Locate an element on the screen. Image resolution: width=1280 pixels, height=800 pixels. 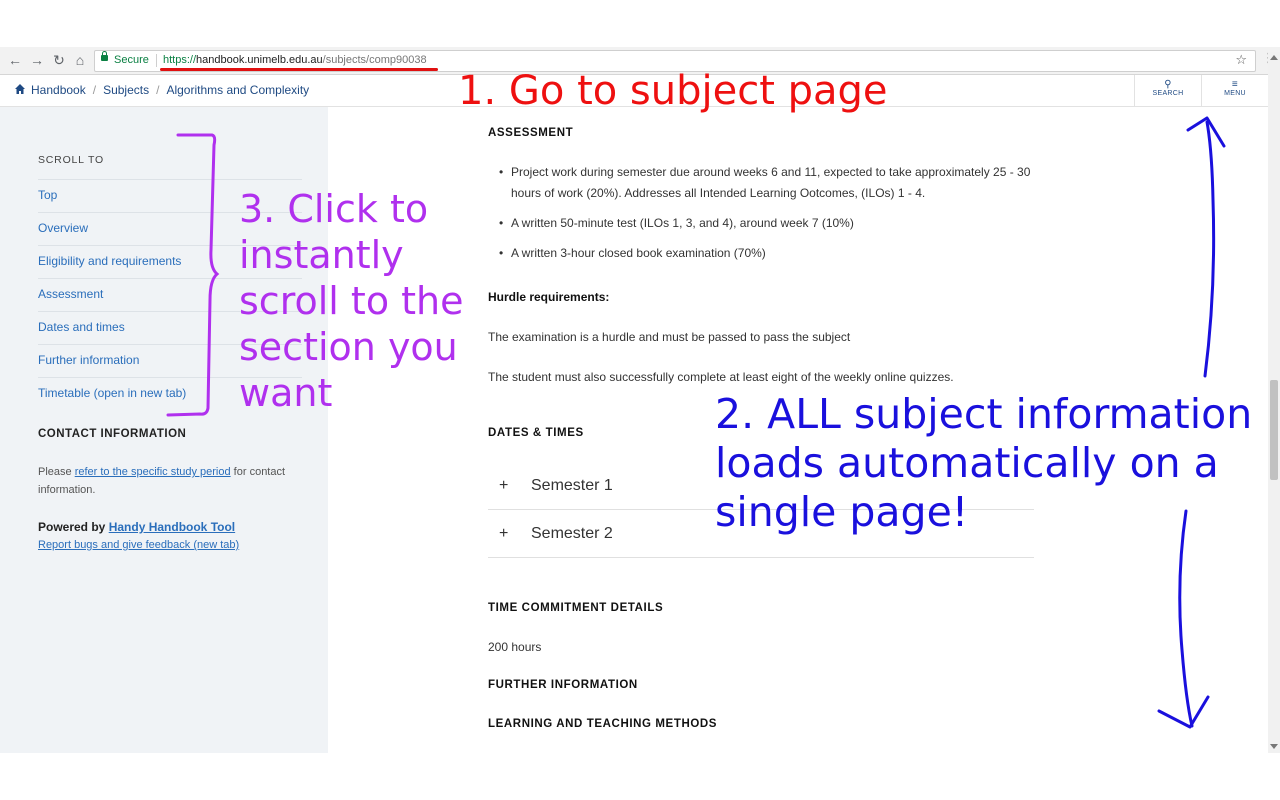
house-icon is located at coordinates (20, 89).